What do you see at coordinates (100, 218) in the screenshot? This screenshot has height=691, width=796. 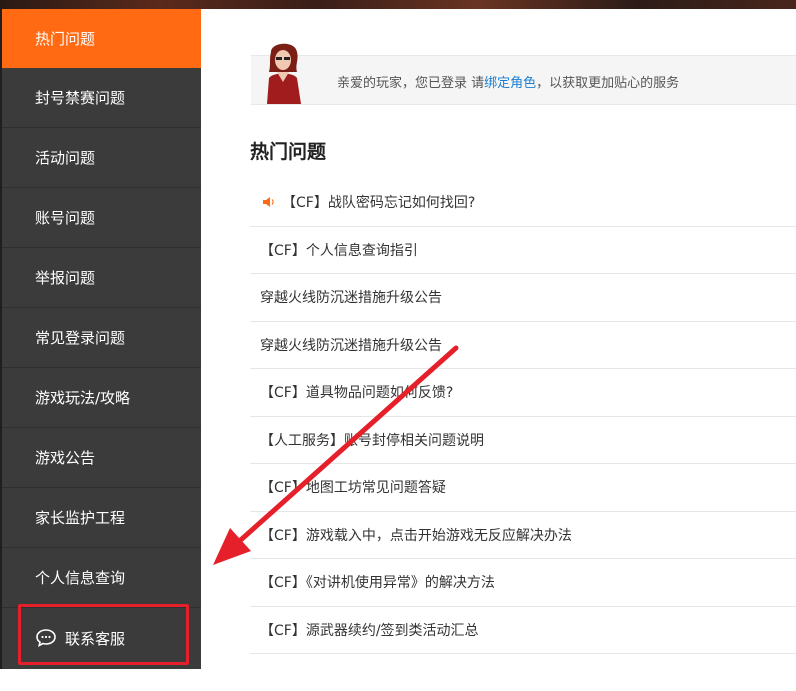 I see `sidebar-item-account-issues: 账号问题` at bounding box center [100, 218].